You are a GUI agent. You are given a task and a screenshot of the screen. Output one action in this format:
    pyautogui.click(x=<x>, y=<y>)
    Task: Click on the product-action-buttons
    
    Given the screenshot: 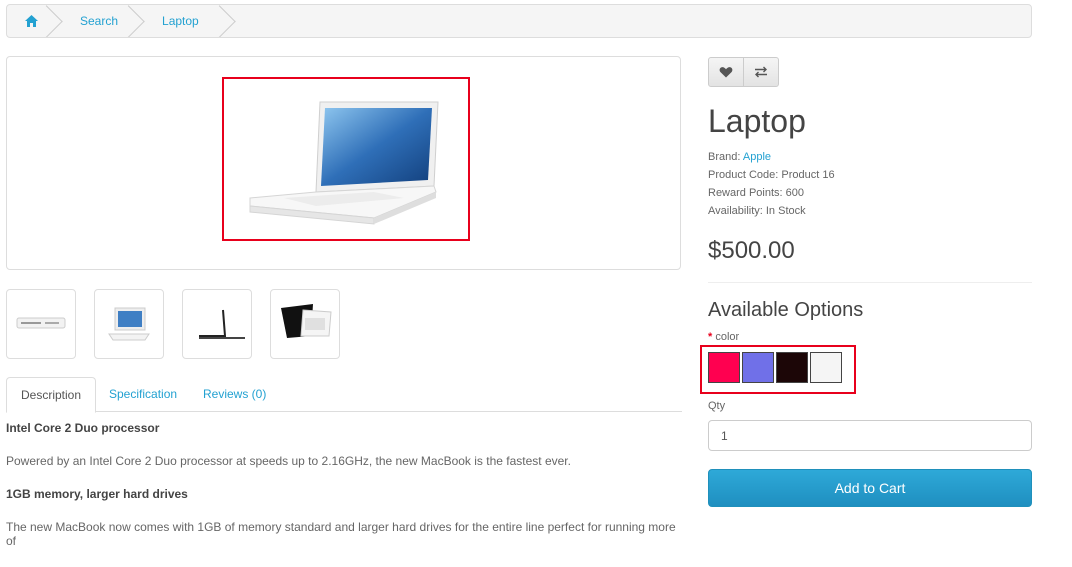 What is the action you would take?
    pyautogui.click(x=743, y=72)
    